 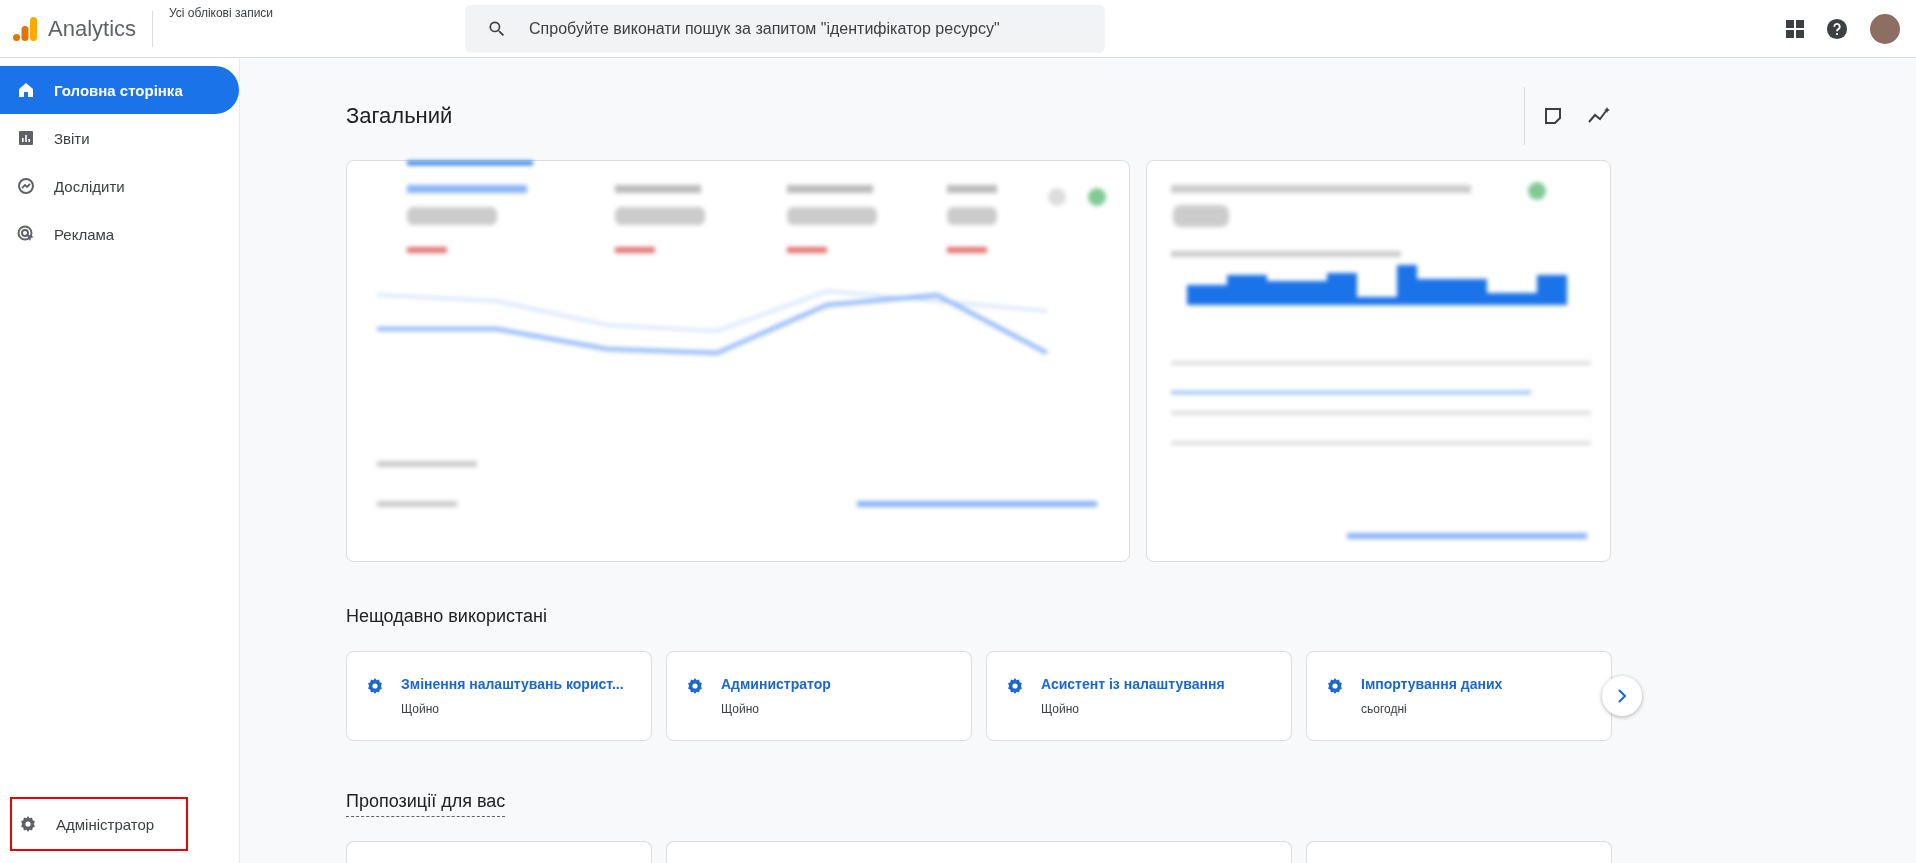 I want to click on sidebar-item: Головна сторінка, so click(x=119, y=90).